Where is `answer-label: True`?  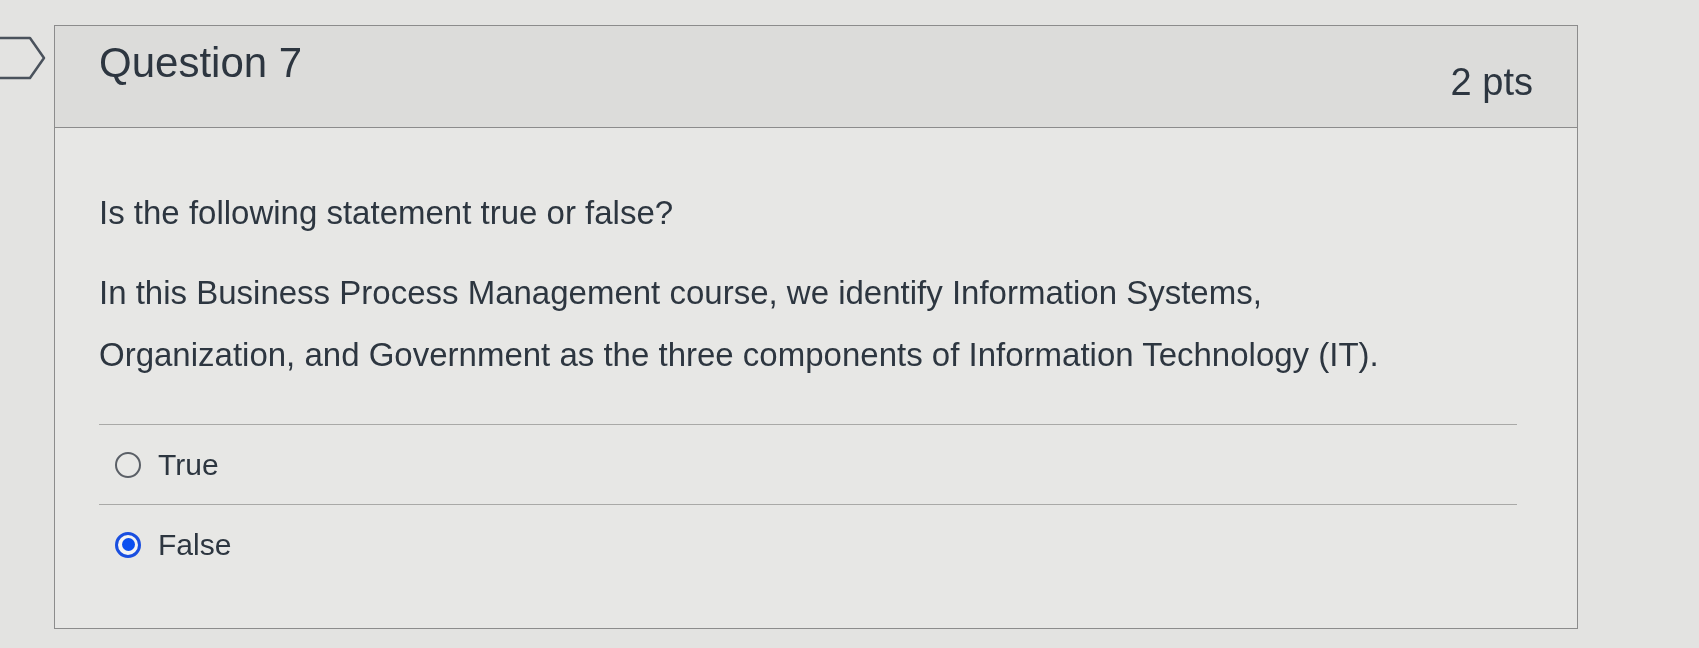 answer-label: True is located at coordinates (188, 464).